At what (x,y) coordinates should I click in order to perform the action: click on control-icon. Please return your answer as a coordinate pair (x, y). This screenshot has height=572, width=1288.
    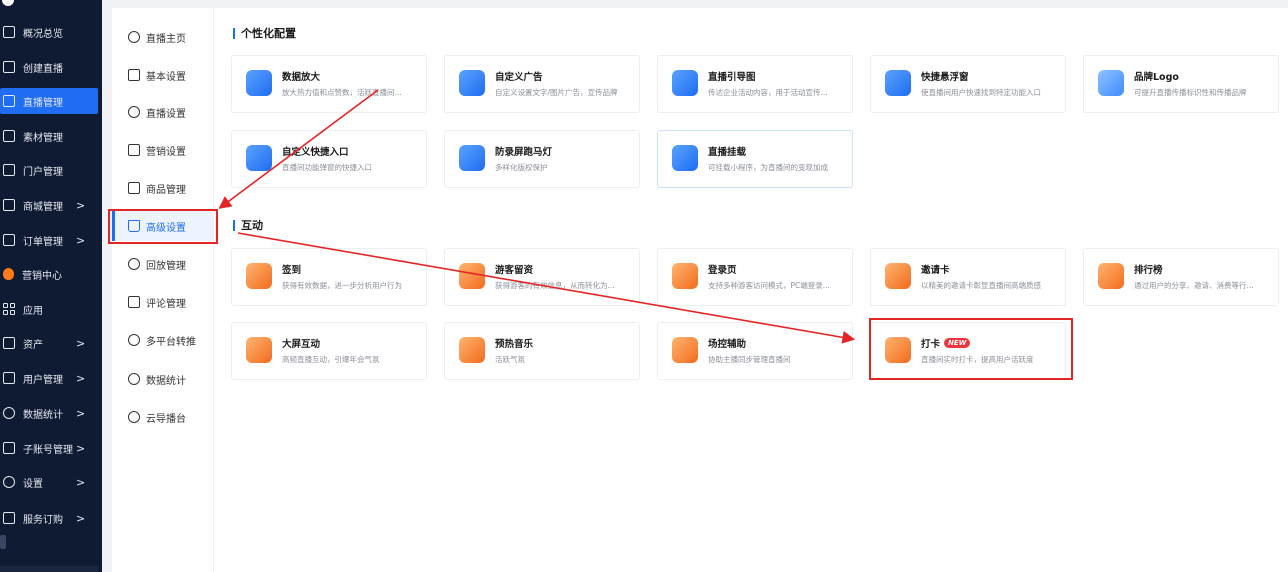
    Looking at the image, I should click on (685, 350).